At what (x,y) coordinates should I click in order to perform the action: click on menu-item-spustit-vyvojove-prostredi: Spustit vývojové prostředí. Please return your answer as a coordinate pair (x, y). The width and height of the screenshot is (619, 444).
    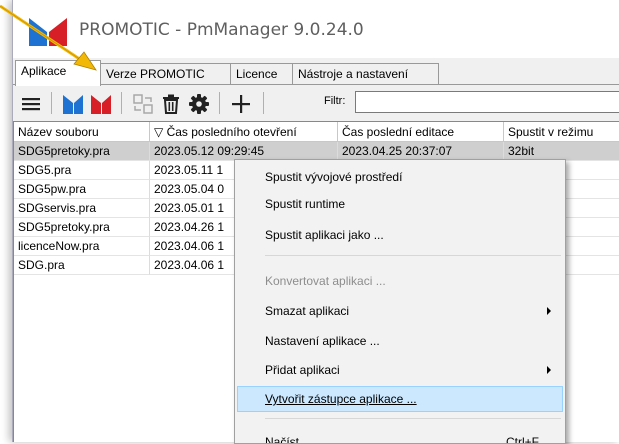
    Looking at the image, I should click on (400, 177).